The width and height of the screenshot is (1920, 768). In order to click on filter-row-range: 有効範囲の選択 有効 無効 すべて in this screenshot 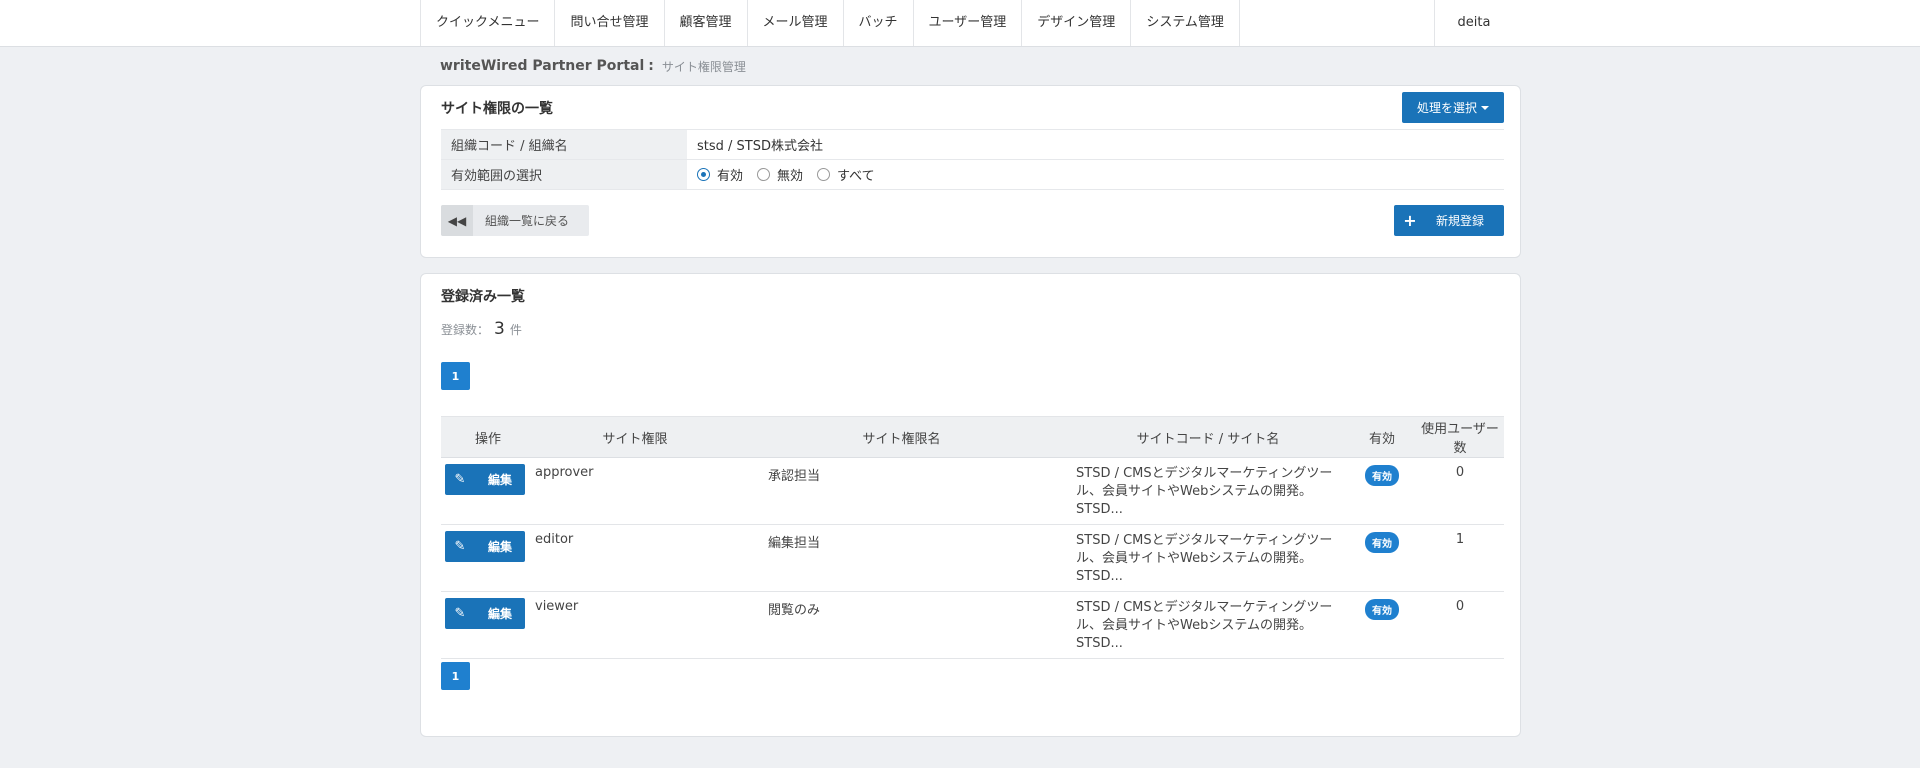, I will do `click(972, 174)`.